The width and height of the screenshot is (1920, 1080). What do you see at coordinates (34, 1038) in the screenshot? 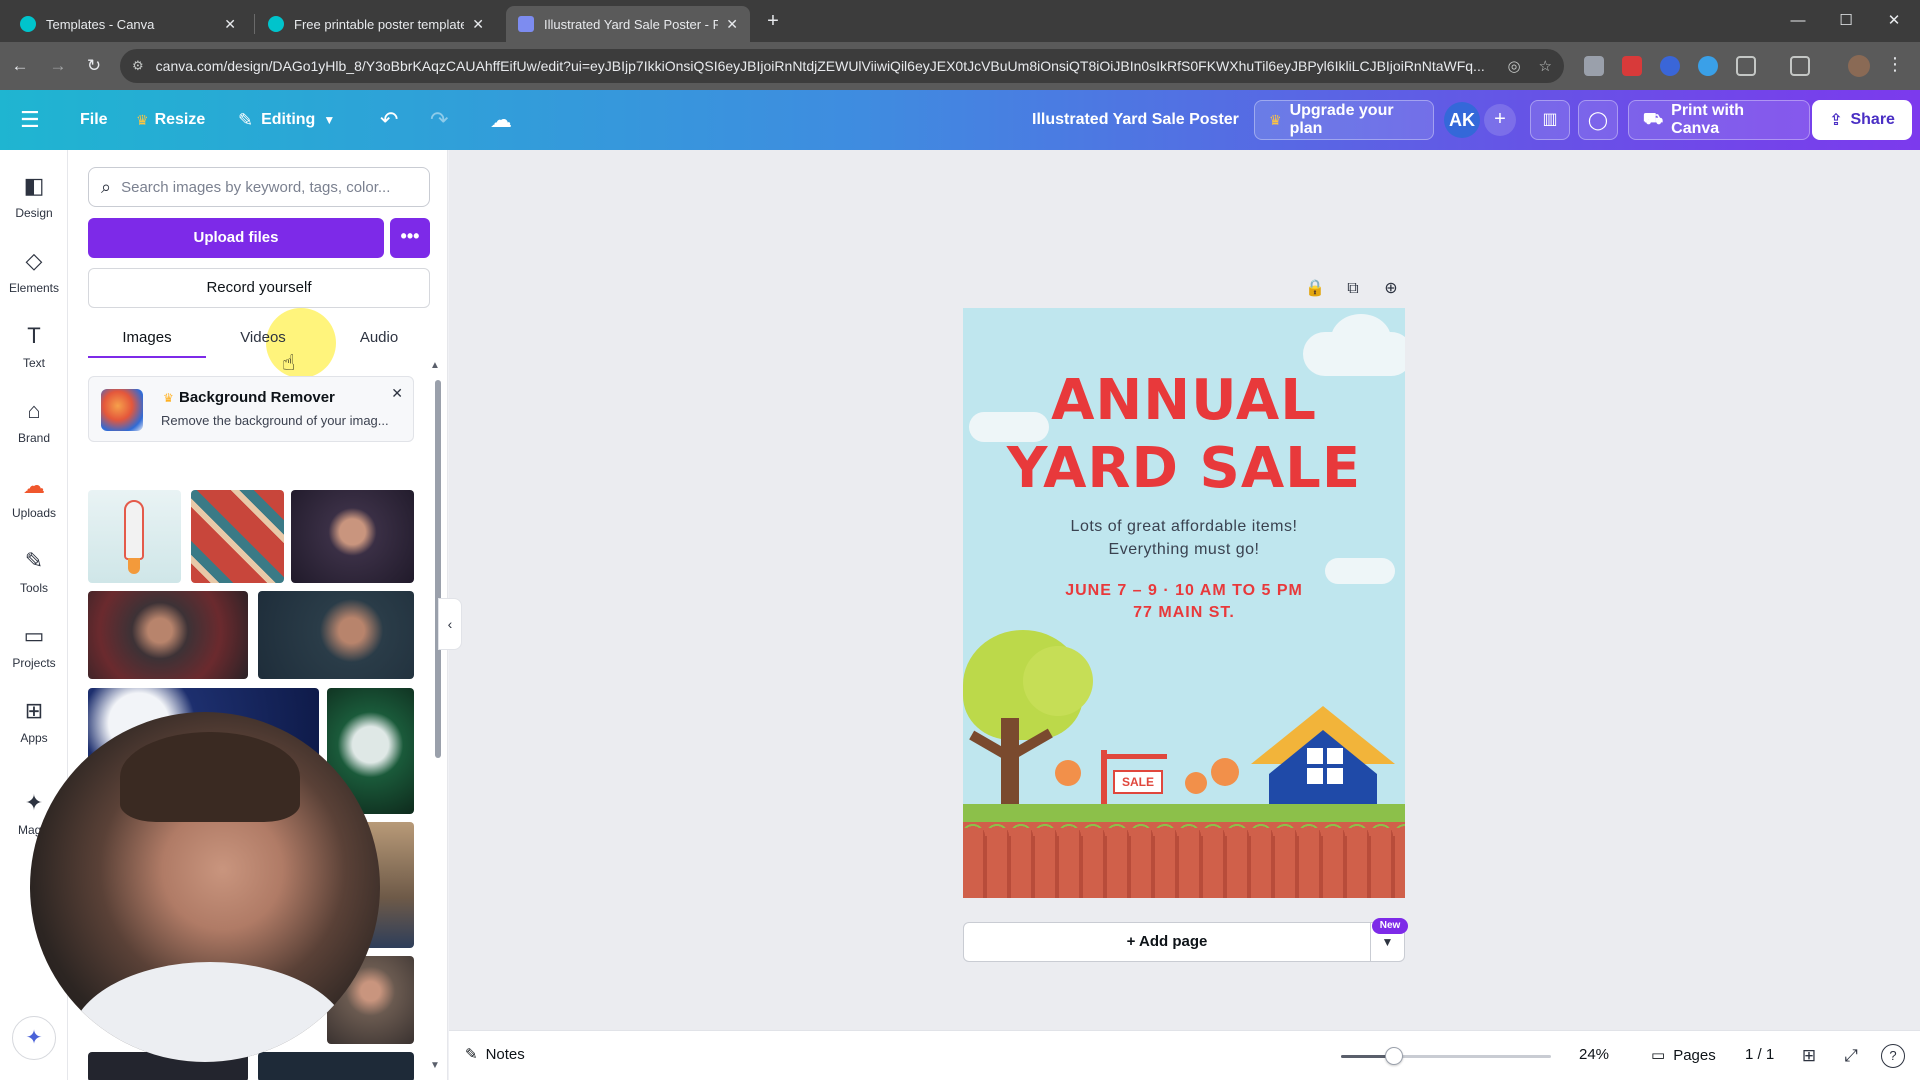
I see `magic-assistant-icon: ✦` at bounding box center [34, 1038].